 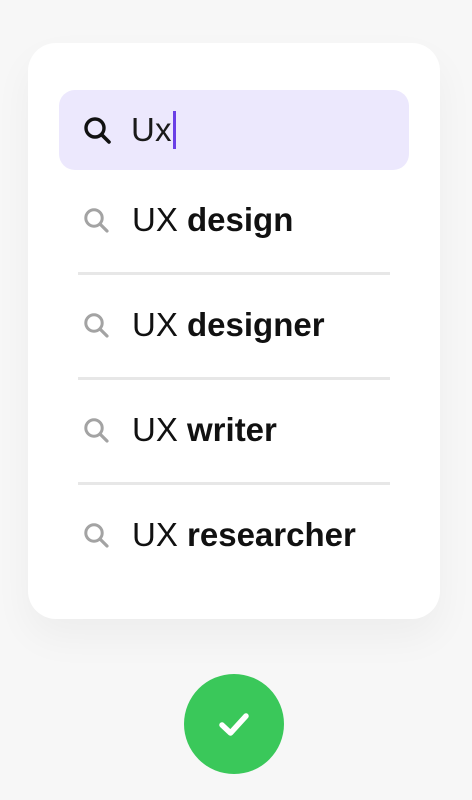 What do you see at coordinates (256, 324) in the screenshot?
I see `suggestion-completion: designer` at bounding box center [256, 324].